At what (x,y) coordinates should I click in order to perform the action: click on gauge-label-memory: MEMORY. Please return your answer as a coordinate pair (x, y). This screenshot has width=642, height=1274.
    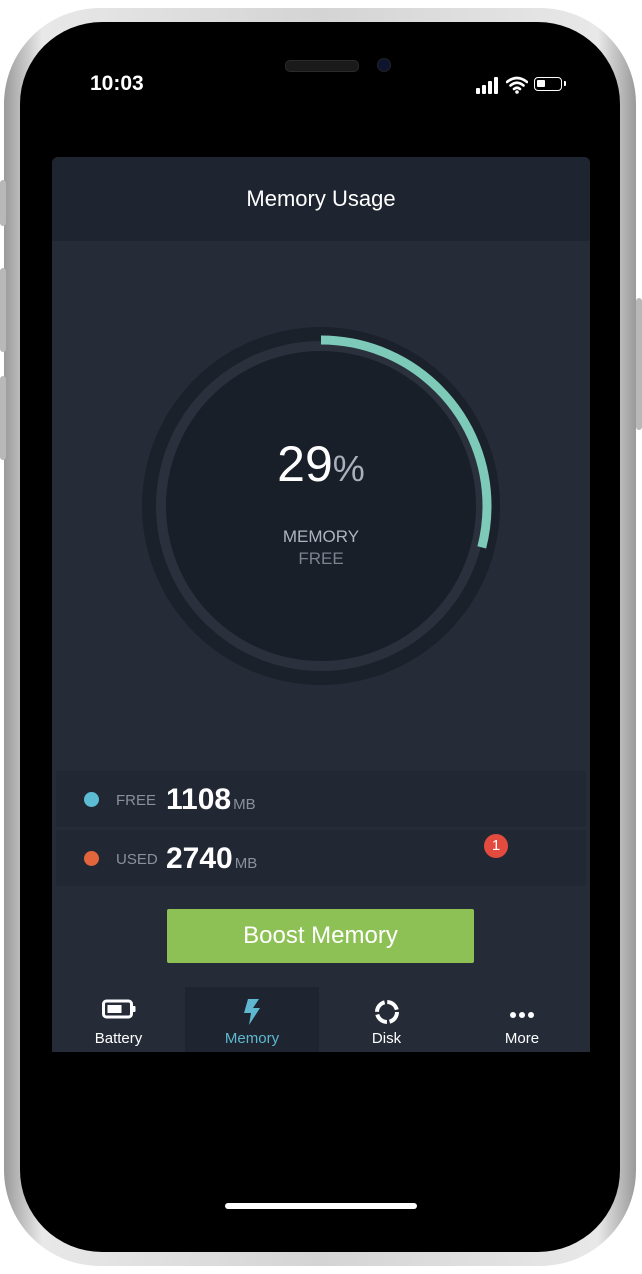
    Looking at the image, I should click on (321, 536).